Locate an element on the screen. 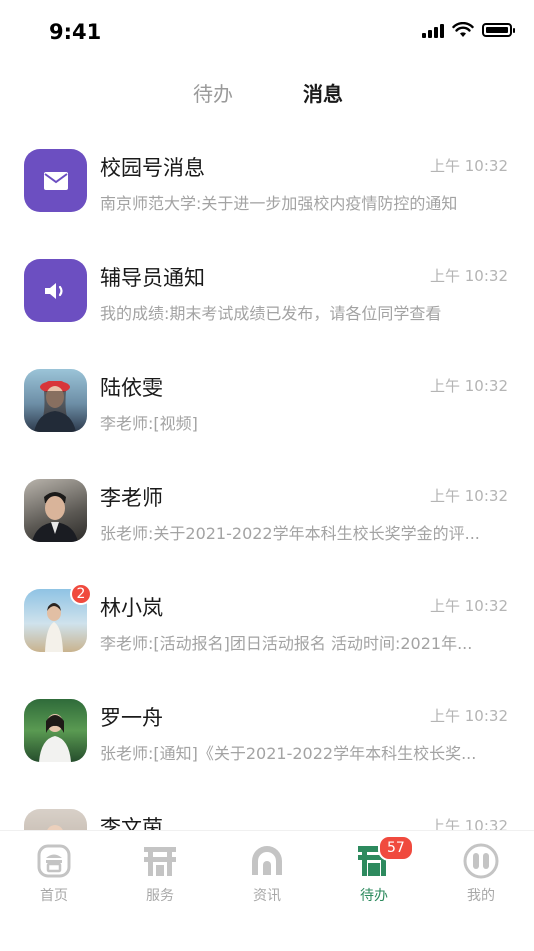  home-icon is located at coordinates (54, 861).